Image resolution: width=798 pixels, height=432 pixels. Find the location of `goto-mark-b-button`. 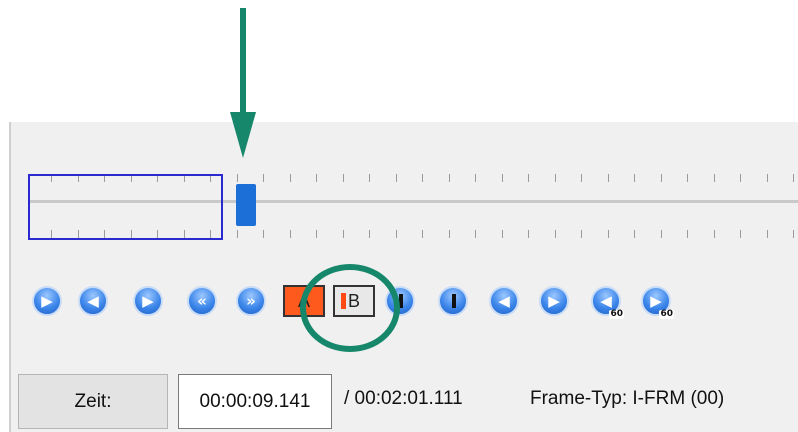

goto-mark-b-button is located at coordinates (453, 301).